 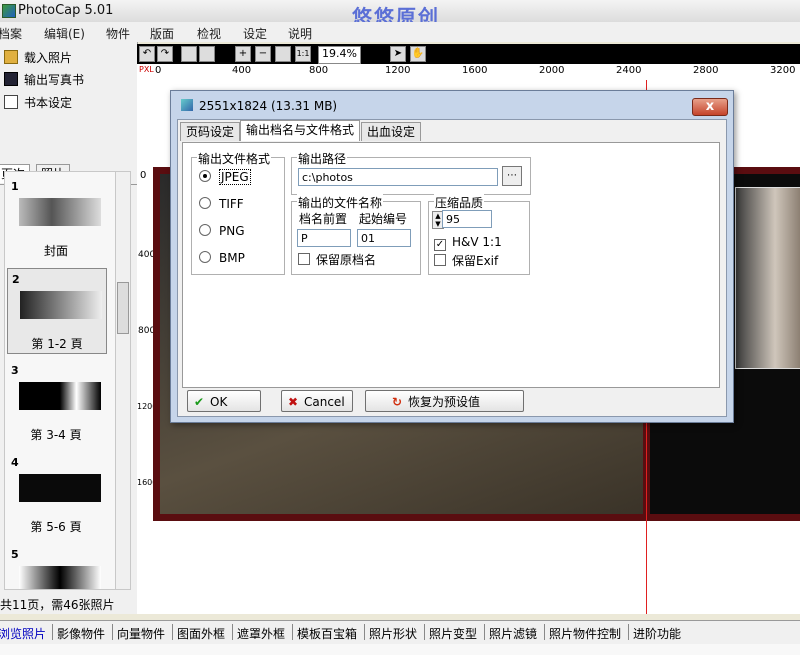 What do you see at coordinates (444, 401) in the screenshot?
I see `reset-defaults-button: ↻ 恢复为预设值` at bounding box center [444, 401].